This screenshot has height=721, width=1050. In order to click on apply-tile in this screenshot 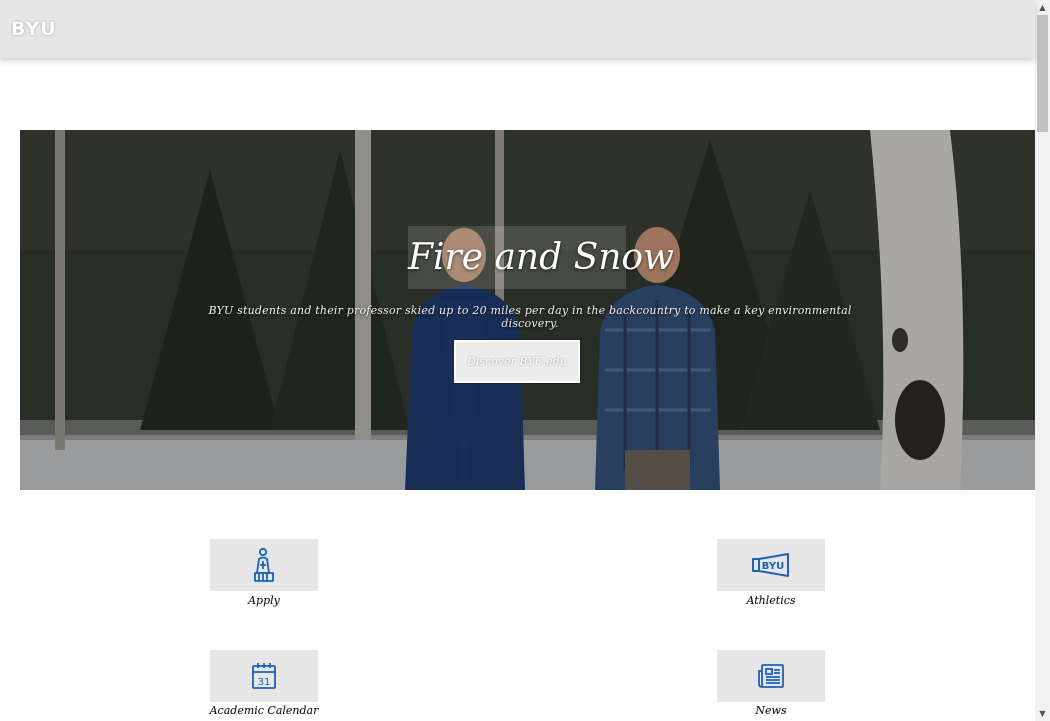, I will do `click(264, 565)`.